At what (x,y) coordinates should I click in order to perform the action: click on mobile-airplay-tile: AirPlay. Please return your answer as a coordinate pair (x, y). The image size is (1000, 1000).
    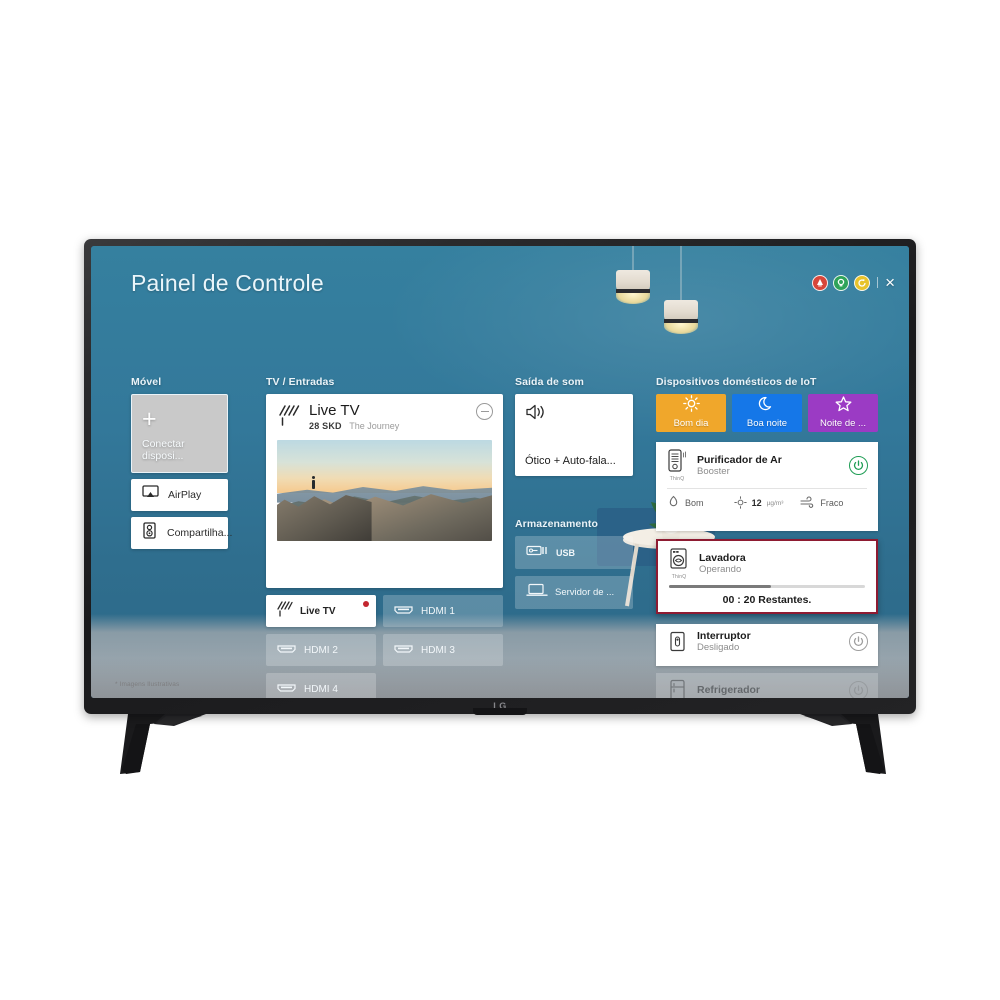
    Looking at the image, I should click on (179, 495).